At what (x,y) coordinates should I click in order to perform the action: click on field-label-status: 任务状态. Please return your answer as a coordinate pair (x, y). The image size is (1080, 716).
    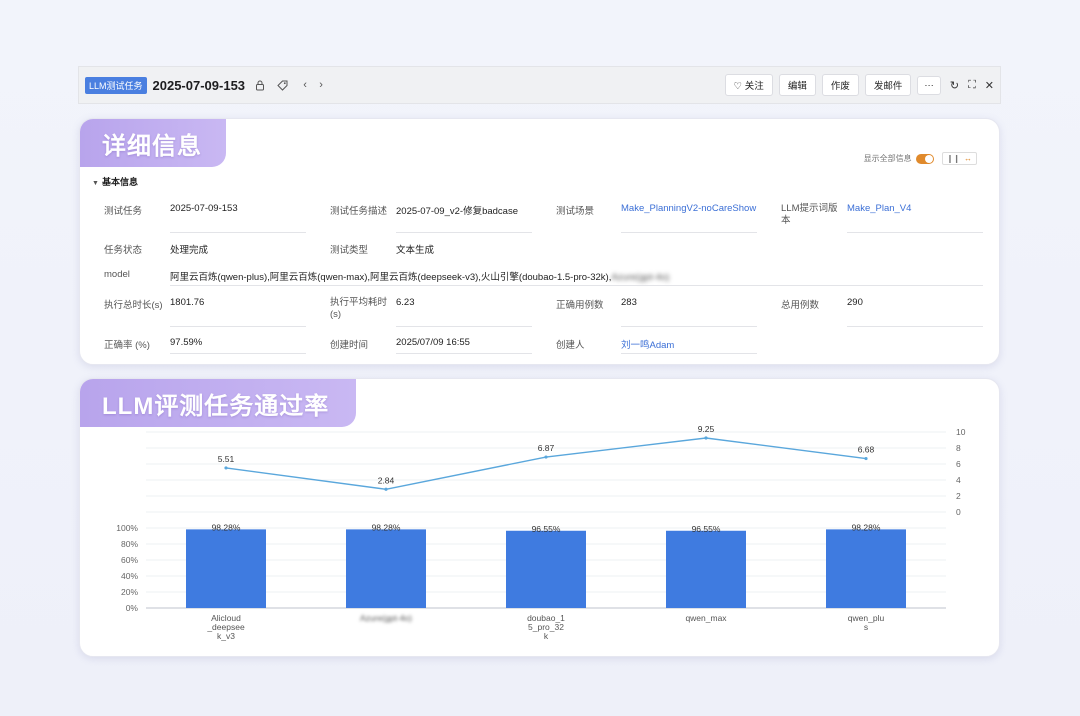
    Looking at the image, I should click on (123, 250).